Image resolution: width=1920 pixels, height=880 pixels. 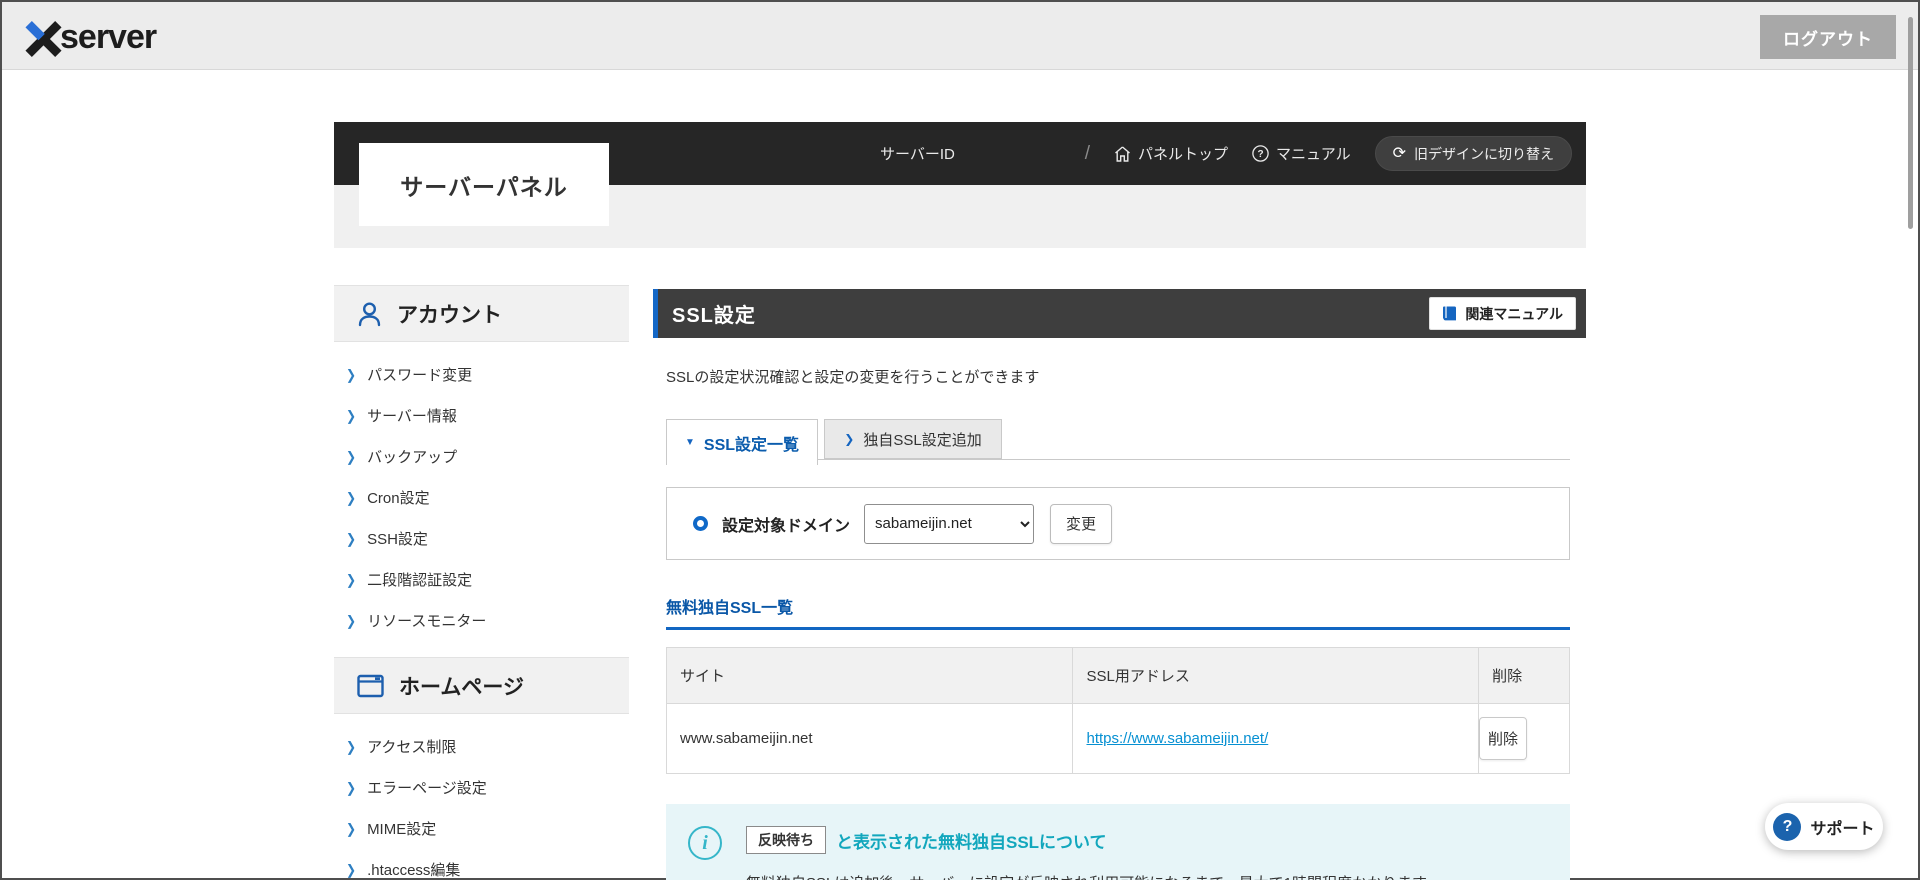 I want to click on panel-top-link: パネルトップ, so click(x=1171, y=153).